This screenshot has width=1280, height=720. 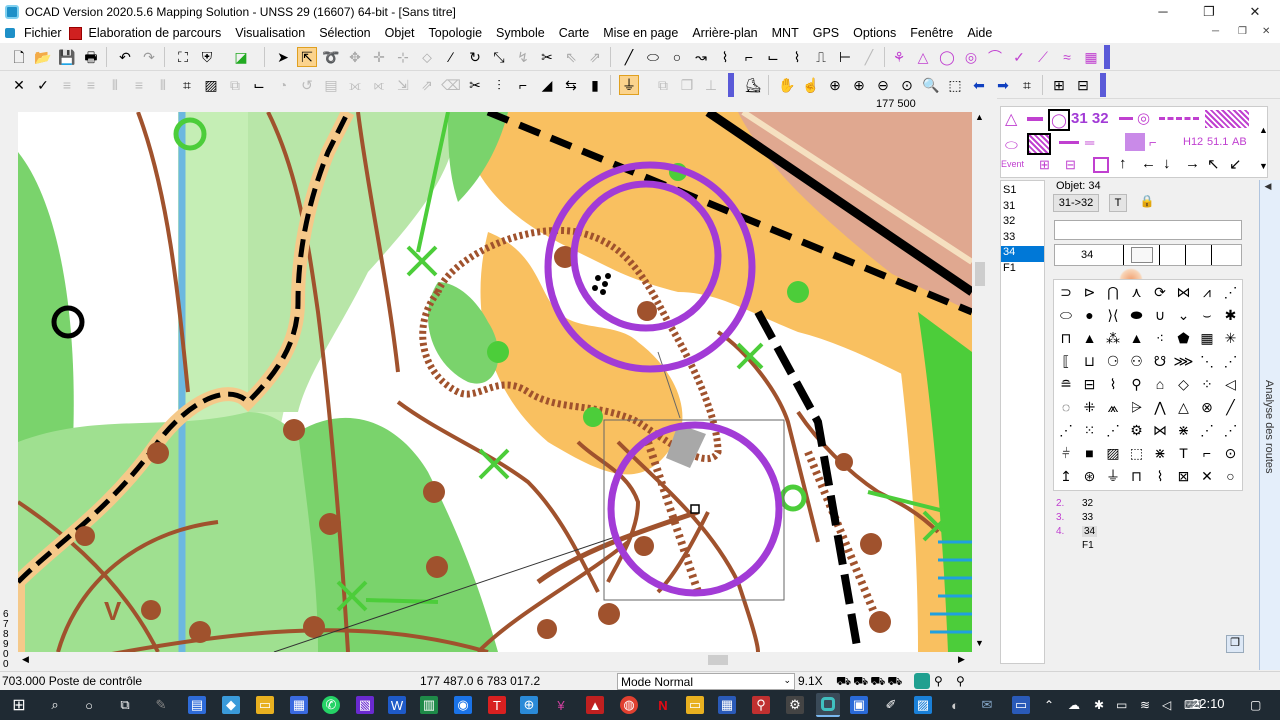 I want to click on join-icon: ⟗, so click(x=355, y=85).